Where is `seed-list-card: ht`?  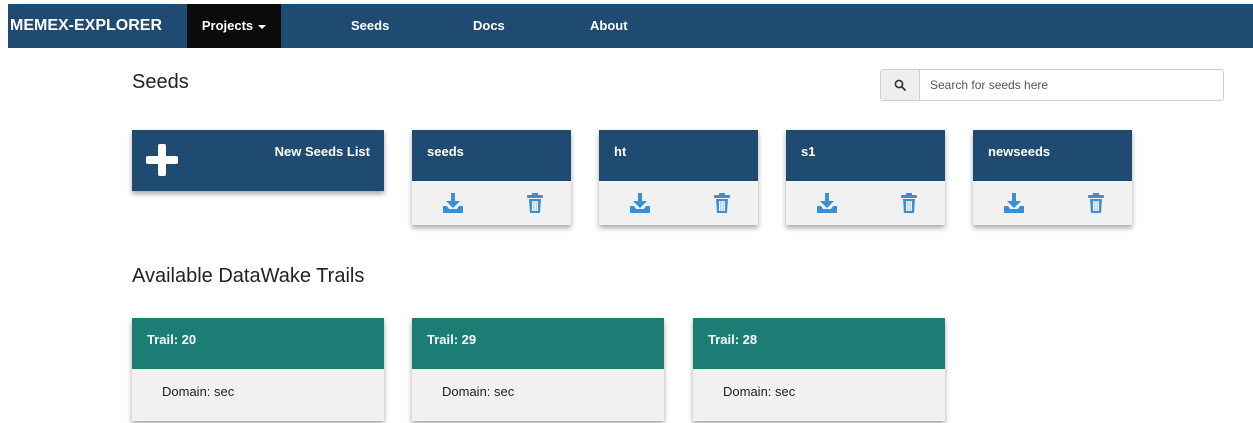 seed-list-card: ht is located at coordinates (678, 177).